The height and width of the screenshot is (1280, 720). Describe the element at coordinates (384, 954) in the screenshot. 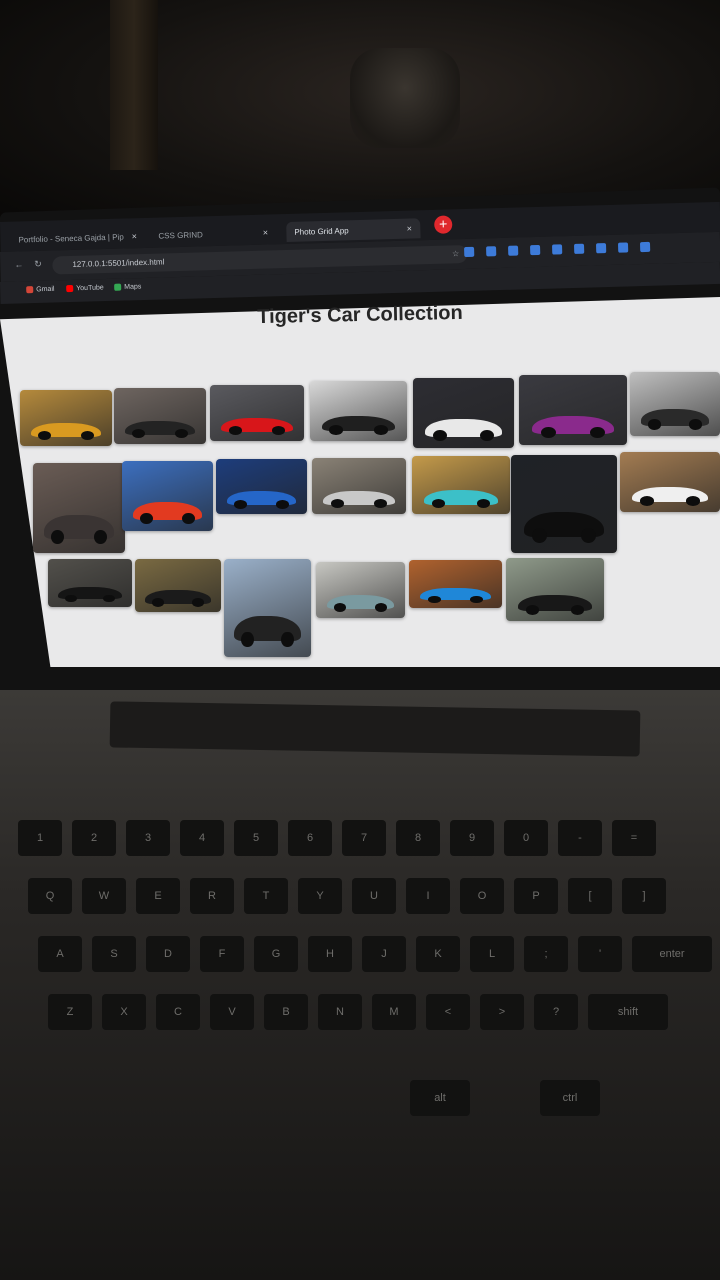

I see `keyboard-key: J` at that location.